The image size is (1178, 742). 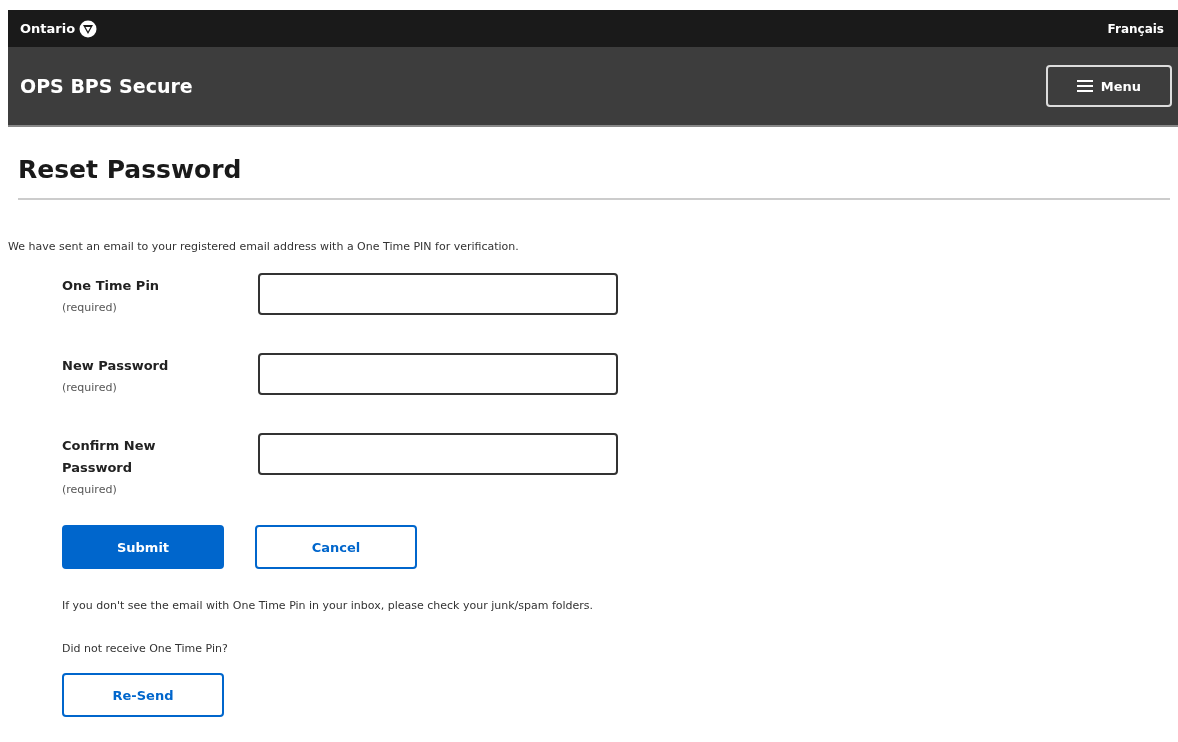 What do you see at coordinates (109, 457) in the screenshot?
I see `field-label: Confirm New Password` at bounding box center [109, 457].